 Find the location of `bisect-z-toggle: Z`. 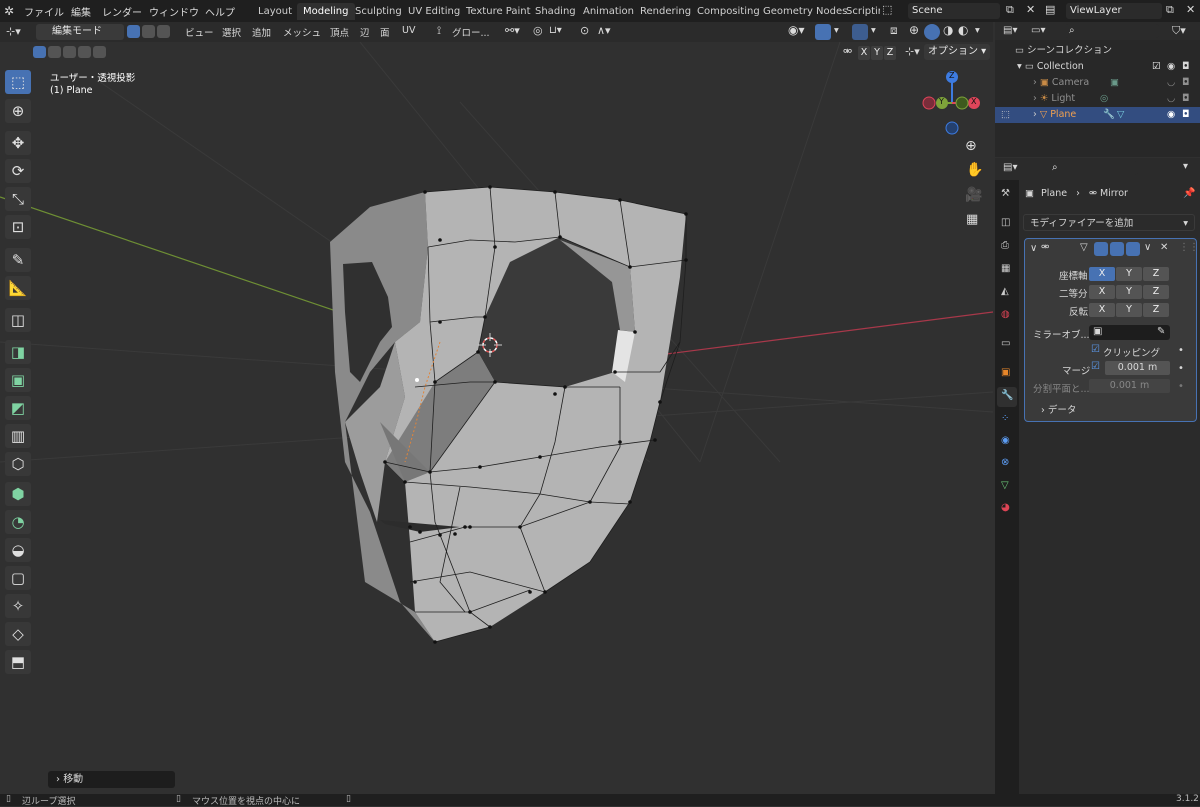

bisect-z-toggle: Z is located at coordinates (1156, 292).